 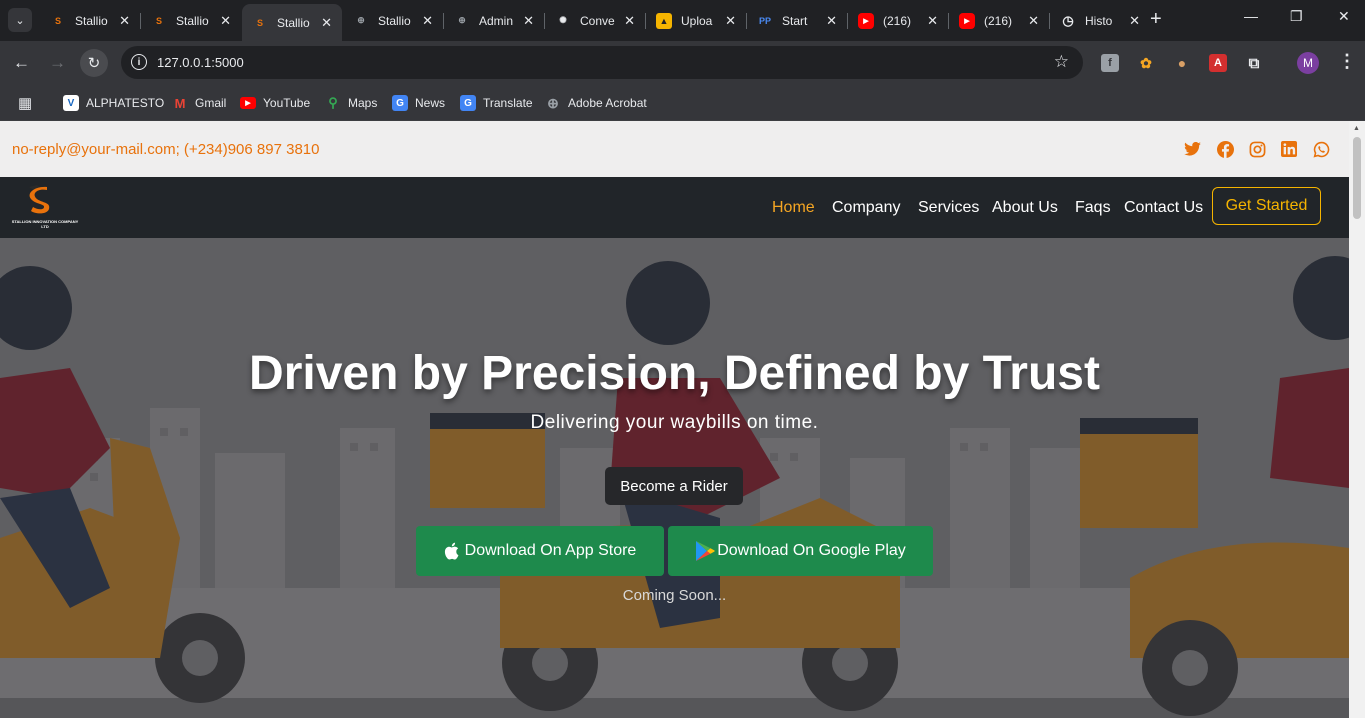 I want to click on cookie-extension-icon: ✿, so click(x=1146, y=63).